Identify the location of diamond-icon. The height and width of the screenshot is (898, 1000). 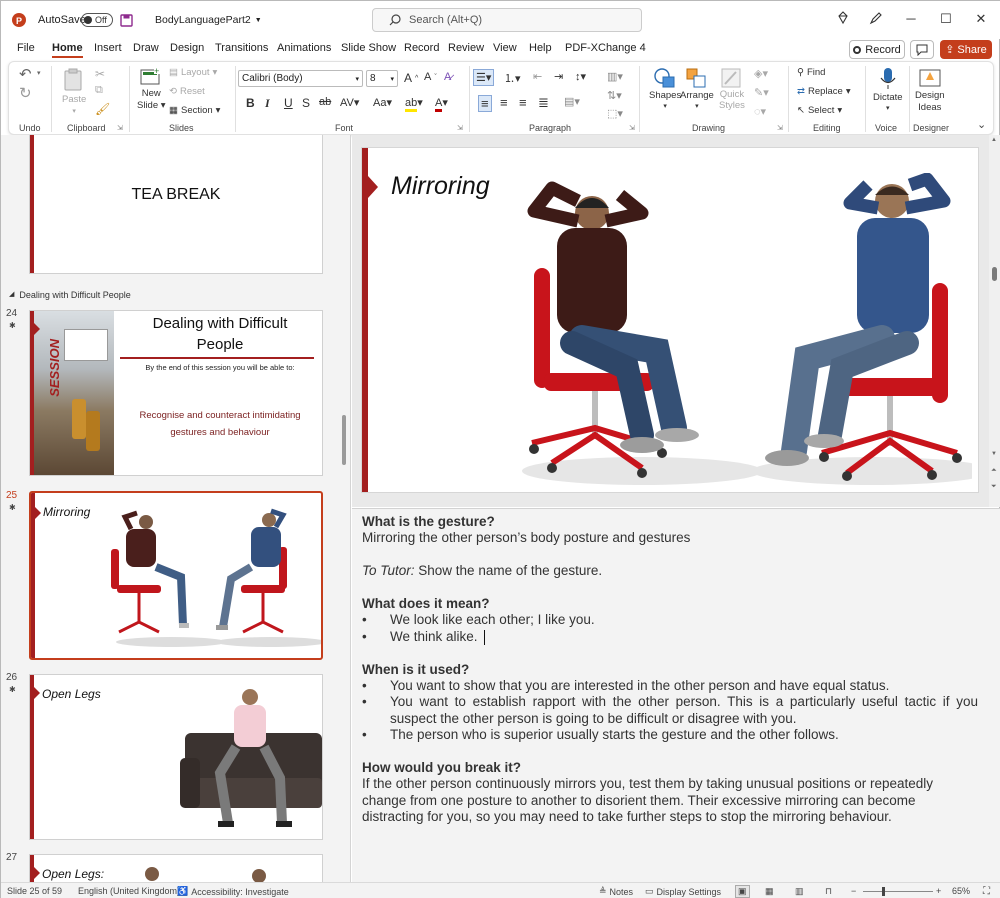
(843, 20).